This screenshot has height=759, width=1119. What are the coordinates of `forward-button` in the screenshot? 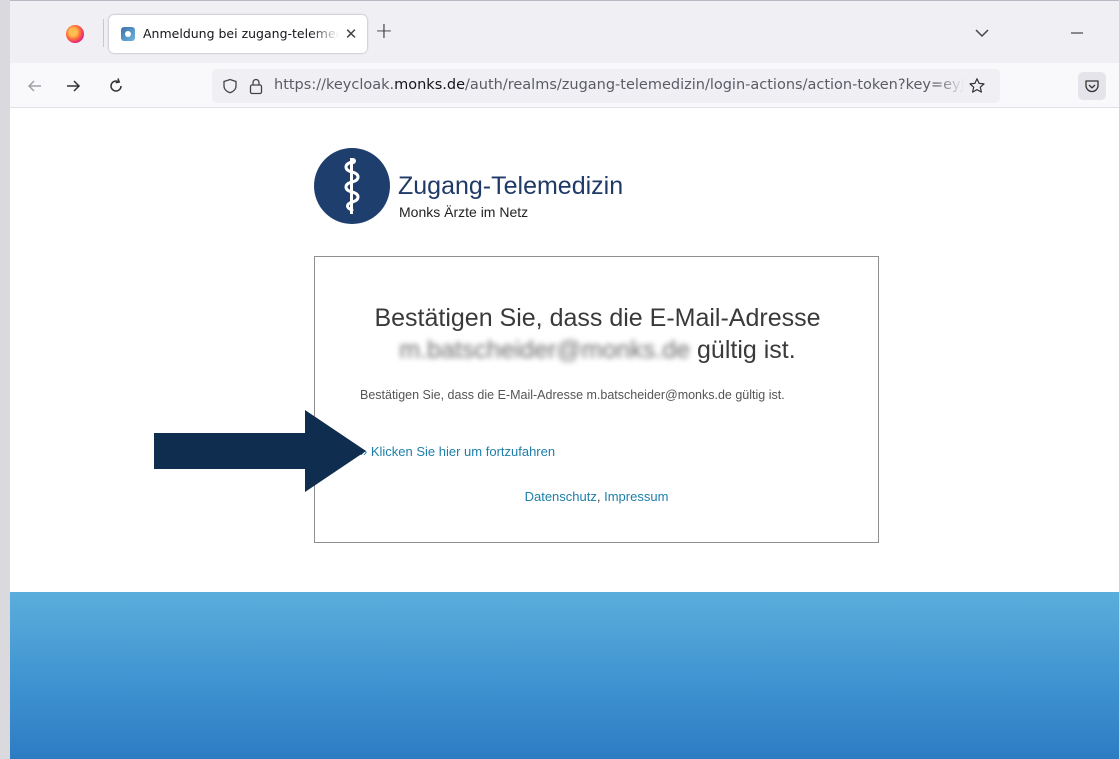 It's located at (73, 86).